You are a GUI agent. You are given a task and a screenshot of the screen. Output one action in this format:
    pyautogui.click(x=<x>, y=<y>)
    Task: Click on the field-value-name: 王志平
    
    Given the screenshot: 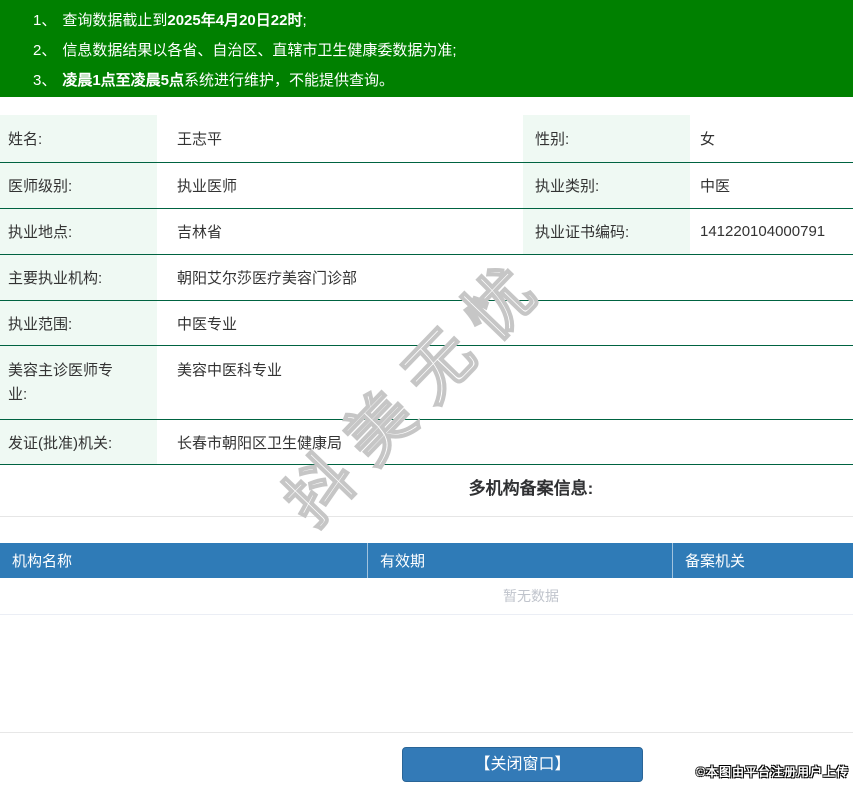 What is the action you would take?
    pyautogui.click(x=200, y=139)
    